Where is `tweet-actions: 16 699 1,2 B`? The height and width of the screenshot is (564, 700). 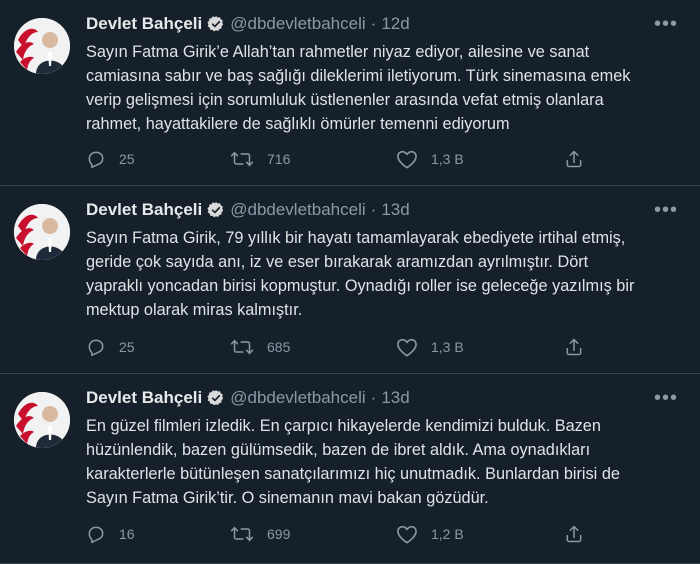
tweet-actions: 16 699 1,2 B is located at coordinates (336, 536).